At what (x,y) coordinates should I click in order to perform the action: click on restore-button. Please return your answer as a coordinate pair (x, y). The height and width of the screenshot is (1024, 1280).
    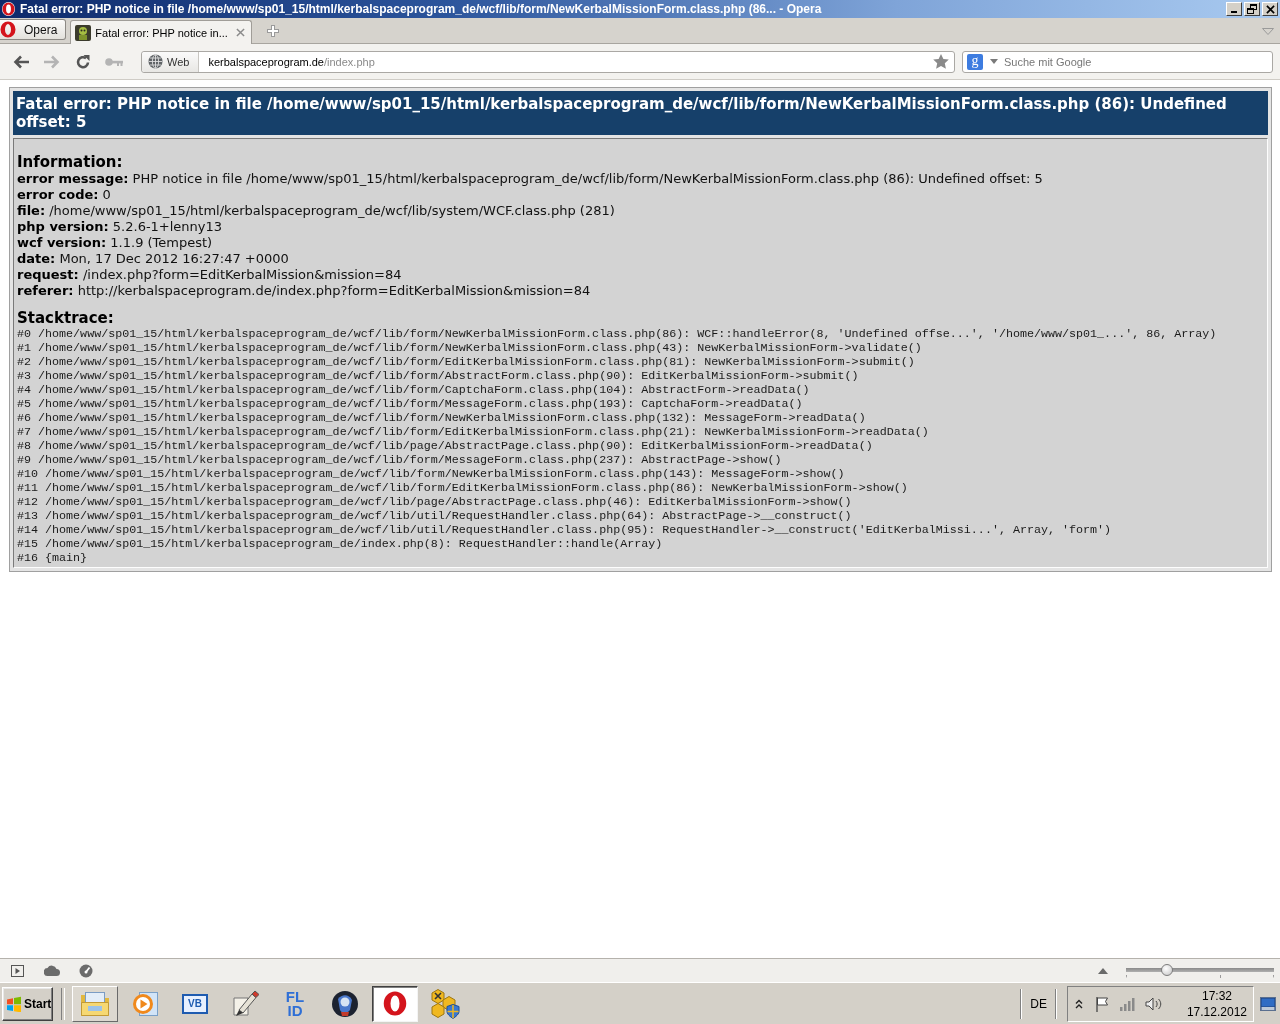
    Looking at the image, I should click on (1252, 9).